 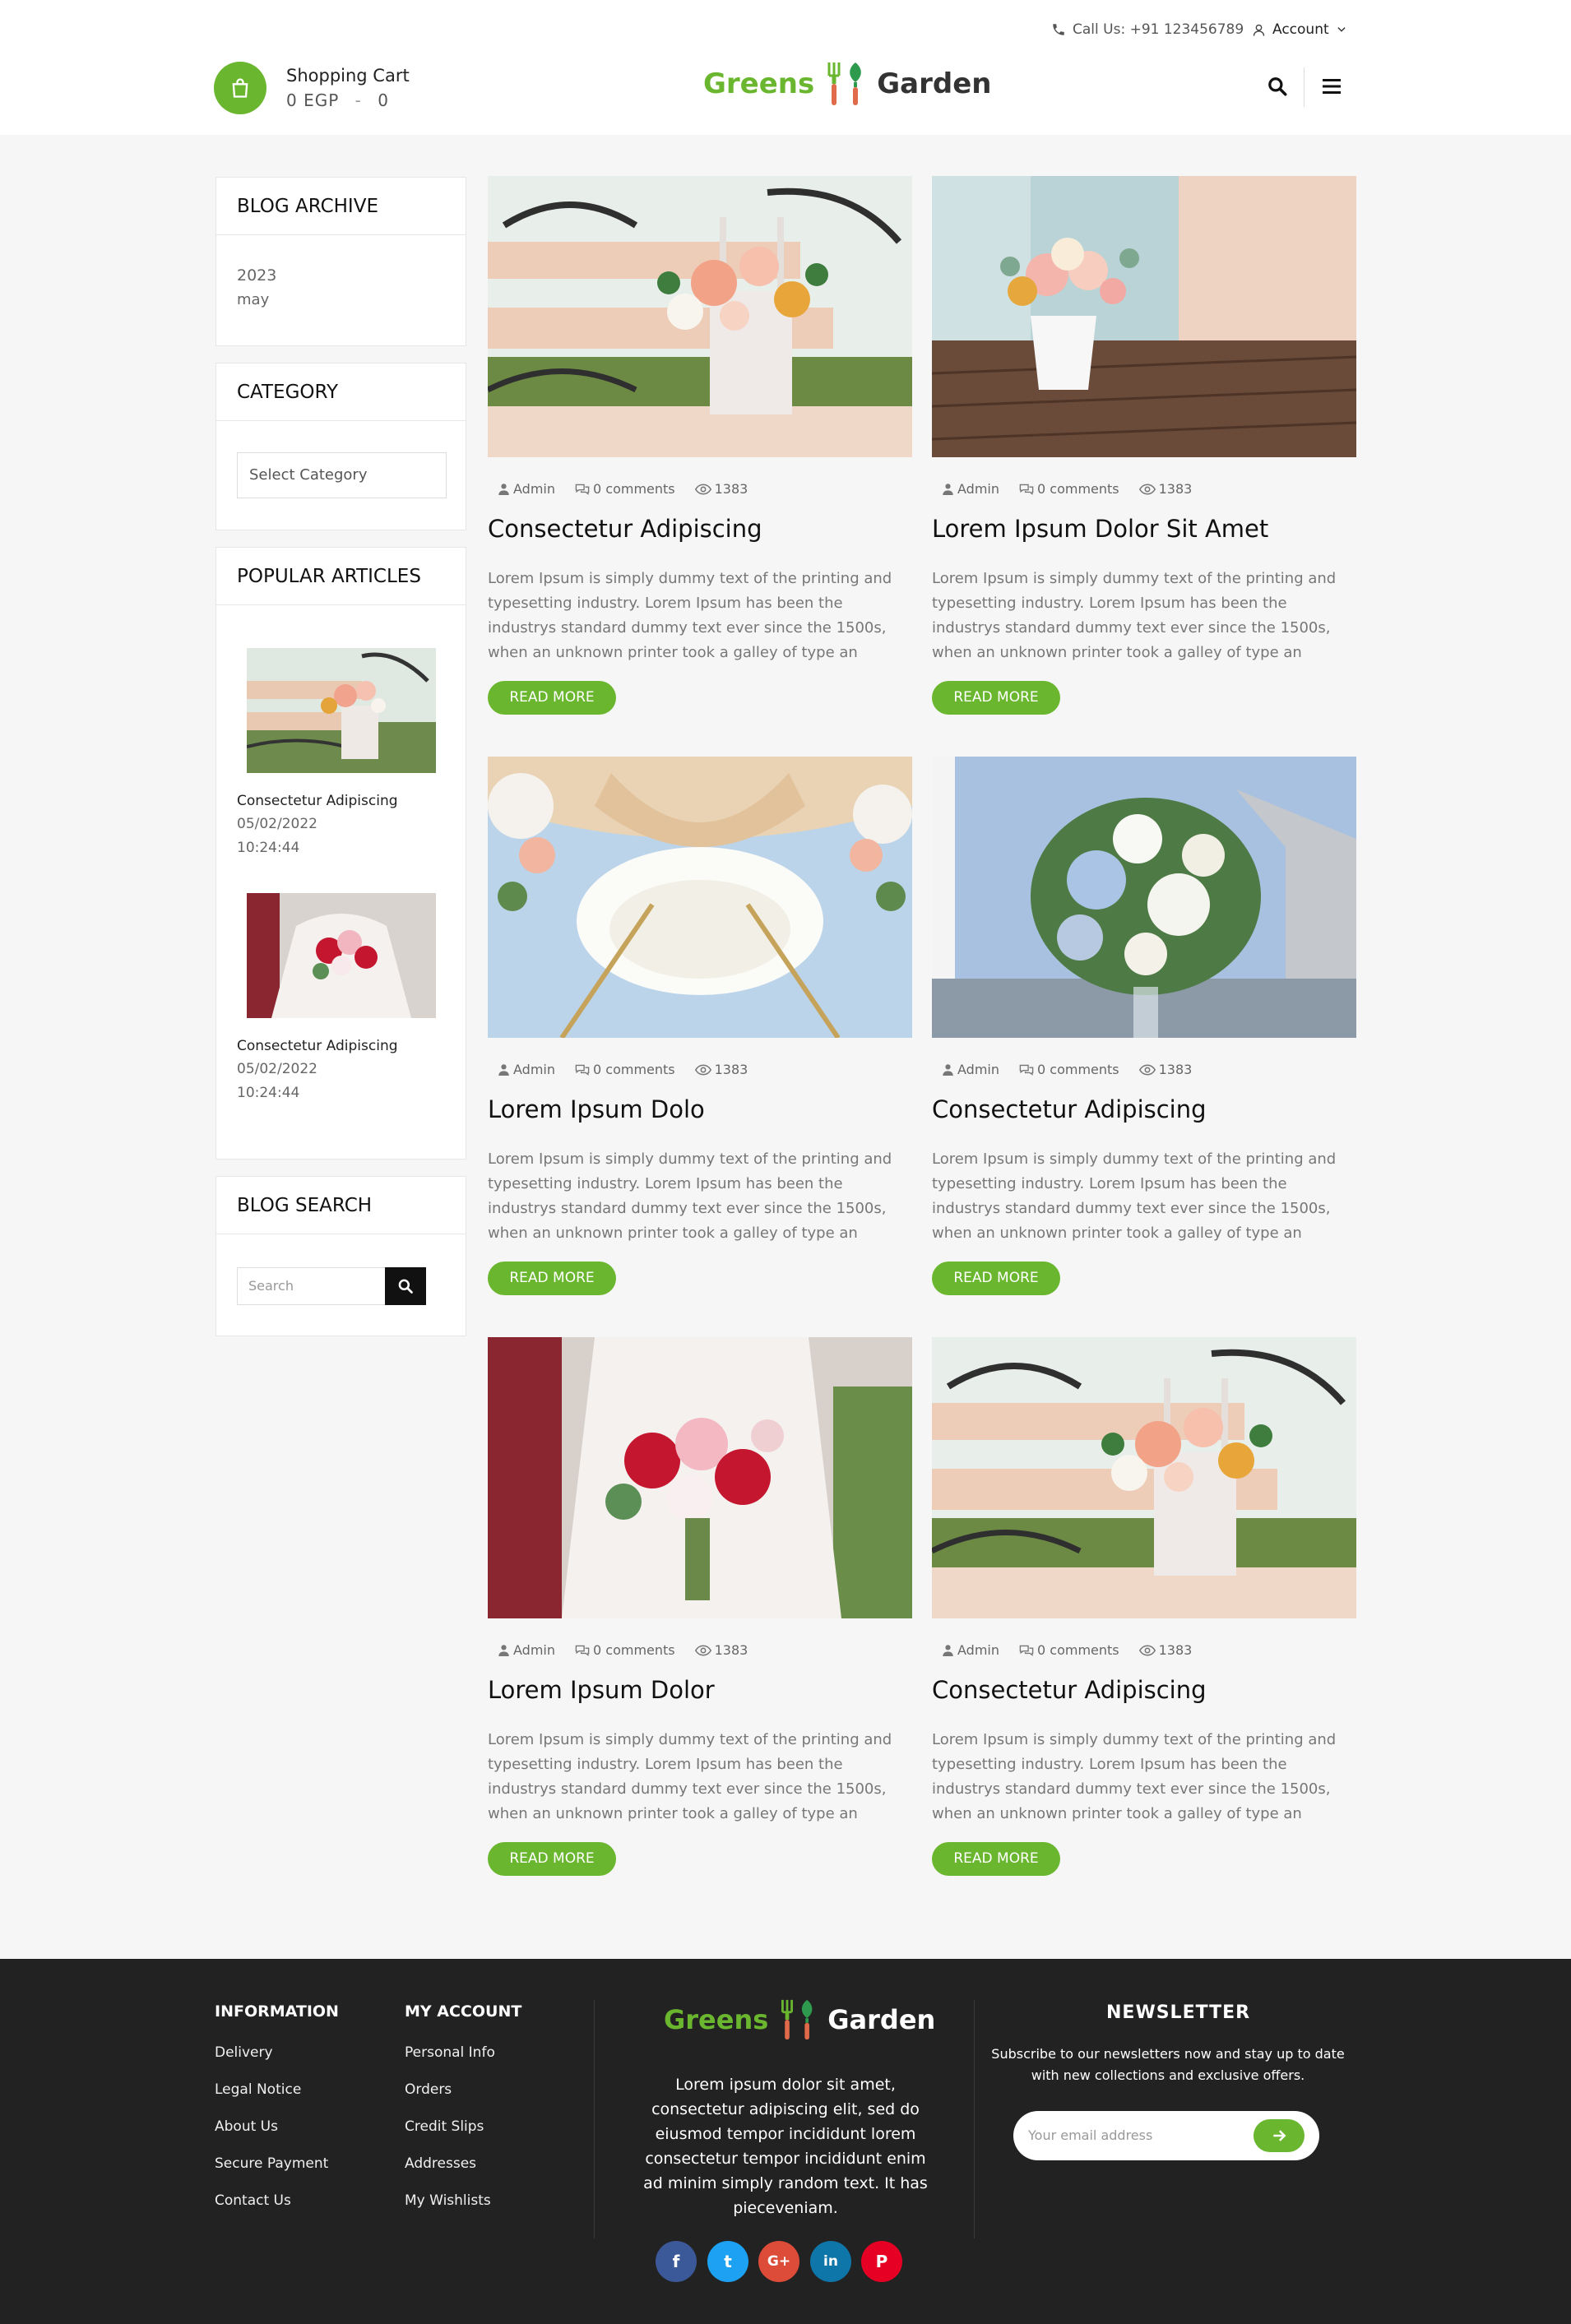 What do you see at coordinates (312, 1286) in the screenshot?
I see `blog-search-input: Search` at bounding box center [312, 1286].